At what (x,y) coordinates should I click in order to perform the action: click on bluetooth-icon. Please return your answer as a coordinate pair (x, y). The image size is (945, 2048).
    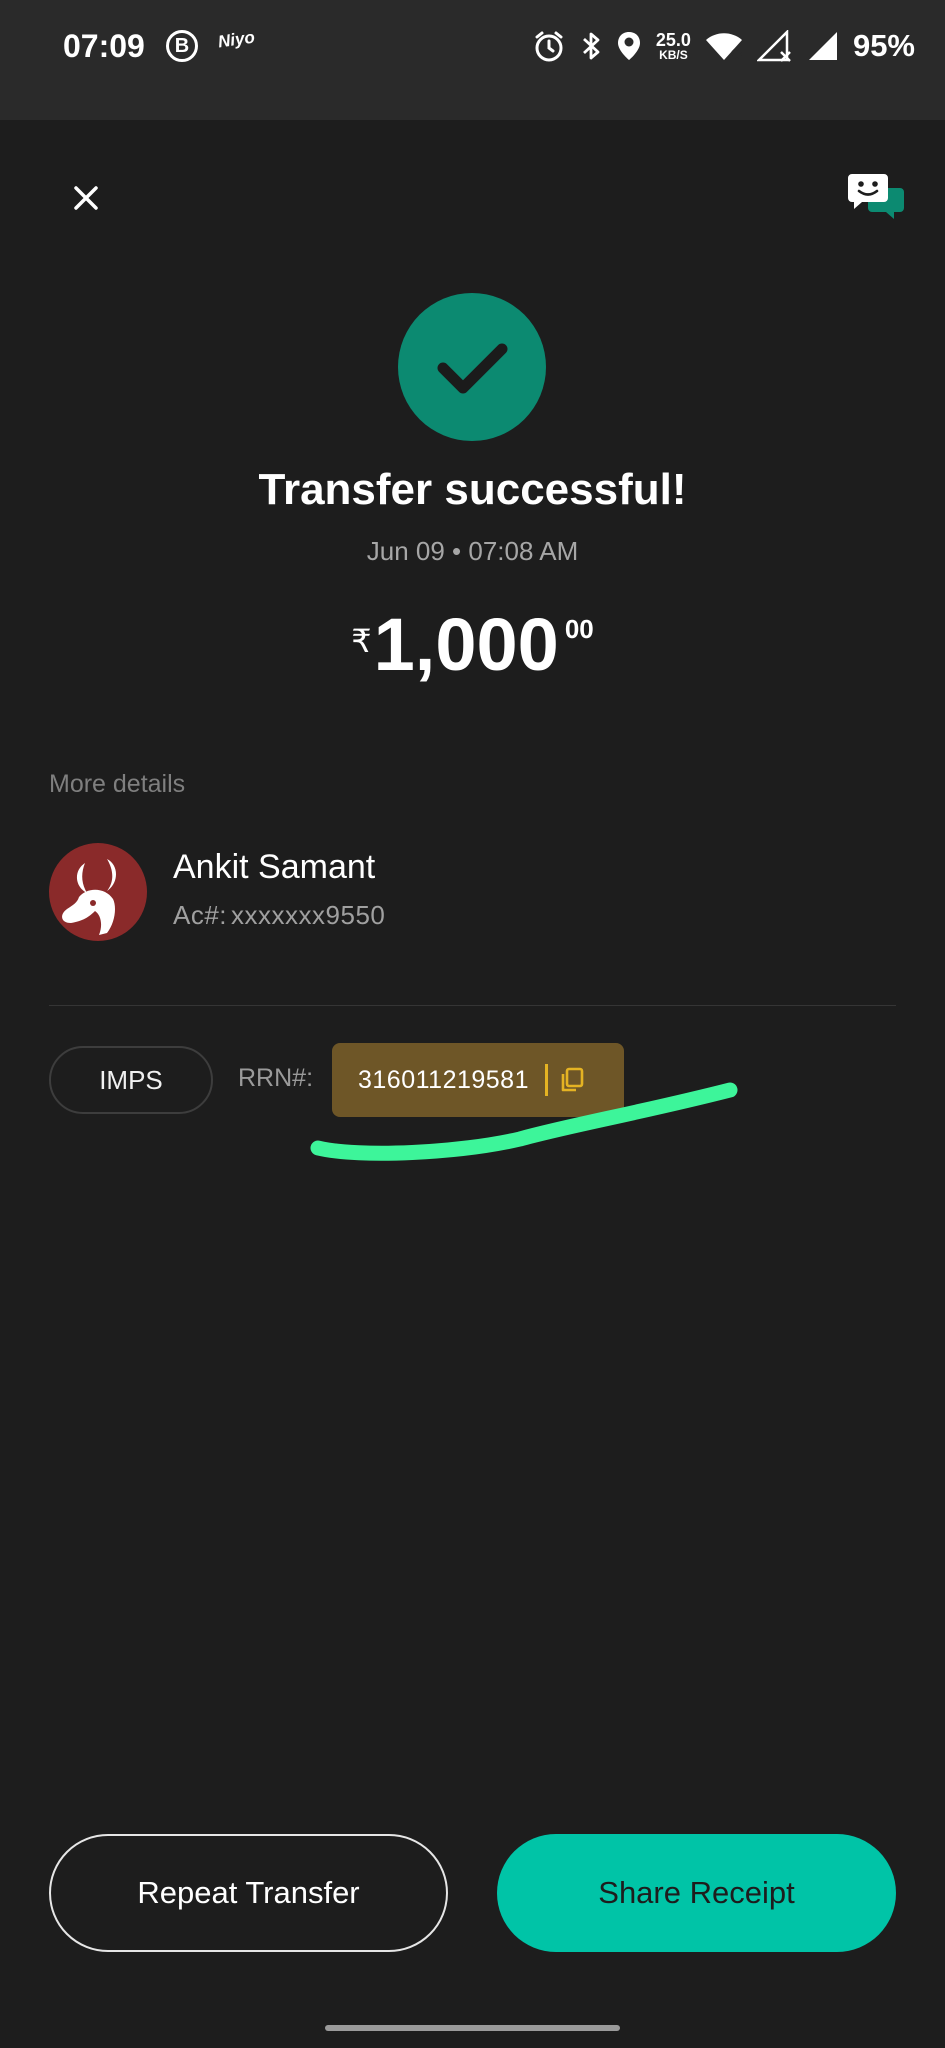
    Looking at the image, I should click on (591, 46).